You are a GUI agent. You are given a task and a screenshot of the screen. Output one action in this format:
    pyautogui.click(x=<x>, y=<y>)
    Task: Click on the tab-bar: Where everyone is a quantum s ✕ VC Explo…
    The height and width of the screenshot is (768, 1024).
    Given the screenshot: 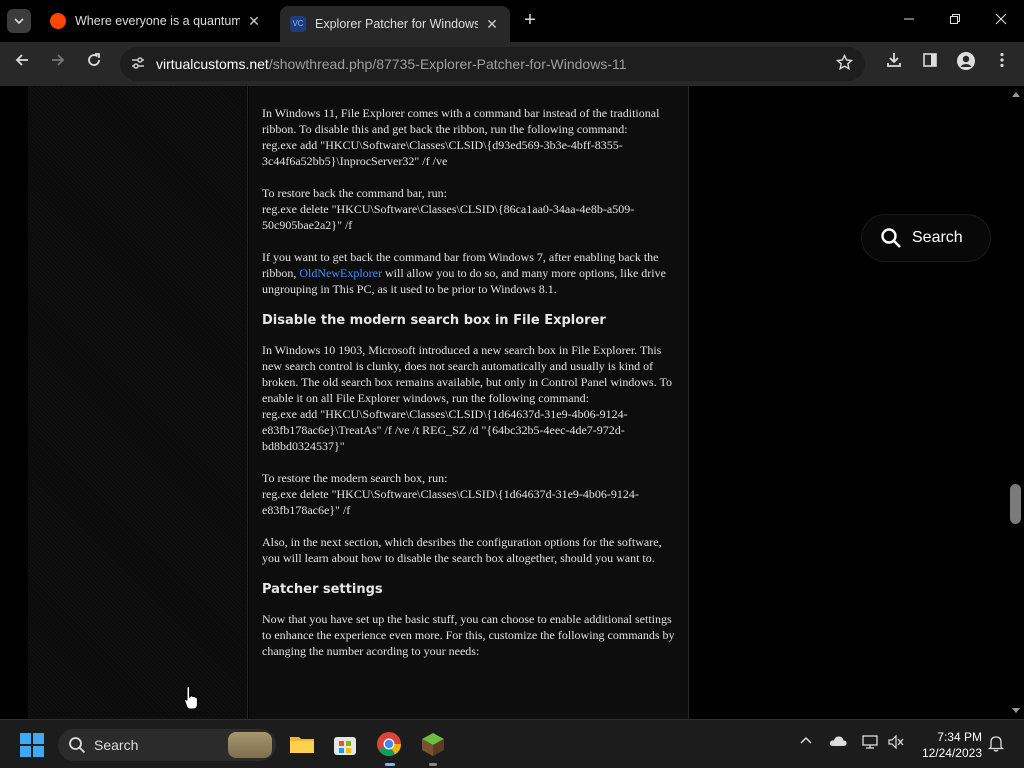 What is the action you would take?
    pyautogui.click(x=512, y=21)
    